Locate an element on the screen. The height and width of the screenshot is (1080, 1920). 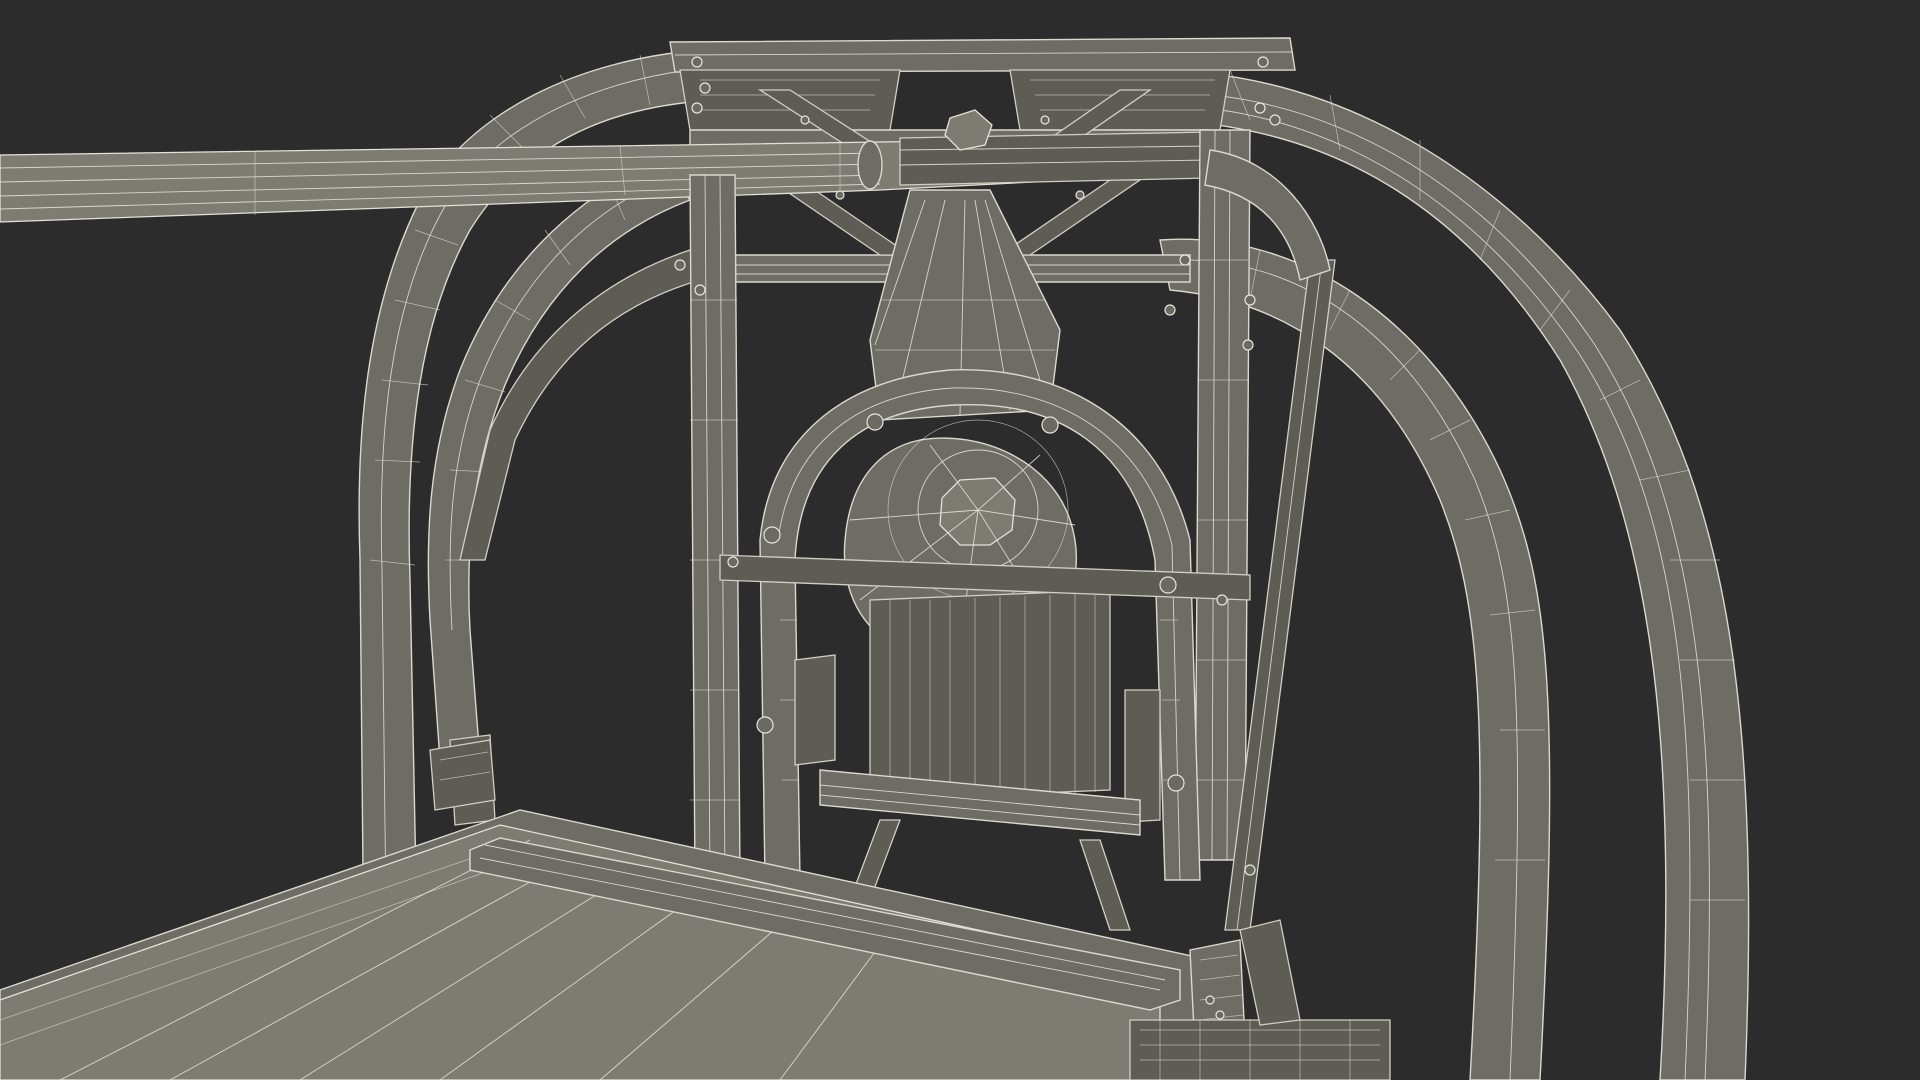
right-vertical-post is located at coordinates (1222, 495).